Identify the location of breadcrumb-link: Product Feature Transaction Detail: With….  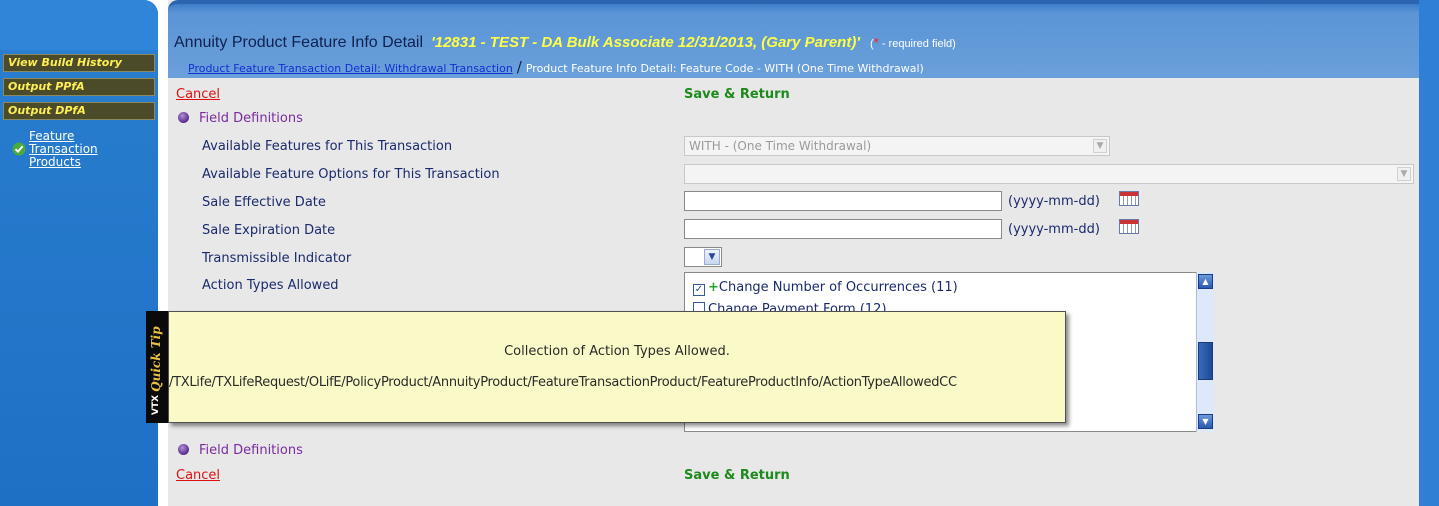
(350, 68).